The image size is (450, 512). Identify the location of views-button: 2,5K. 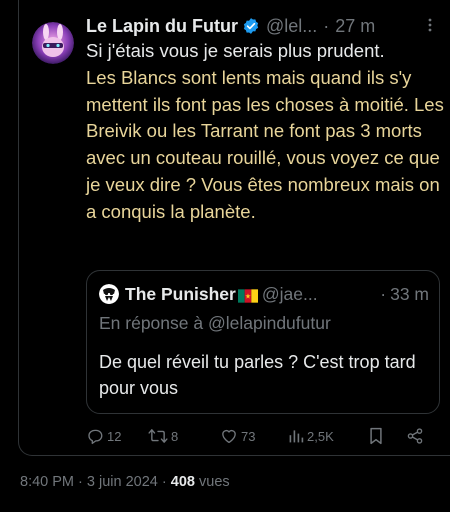
(328, 436).